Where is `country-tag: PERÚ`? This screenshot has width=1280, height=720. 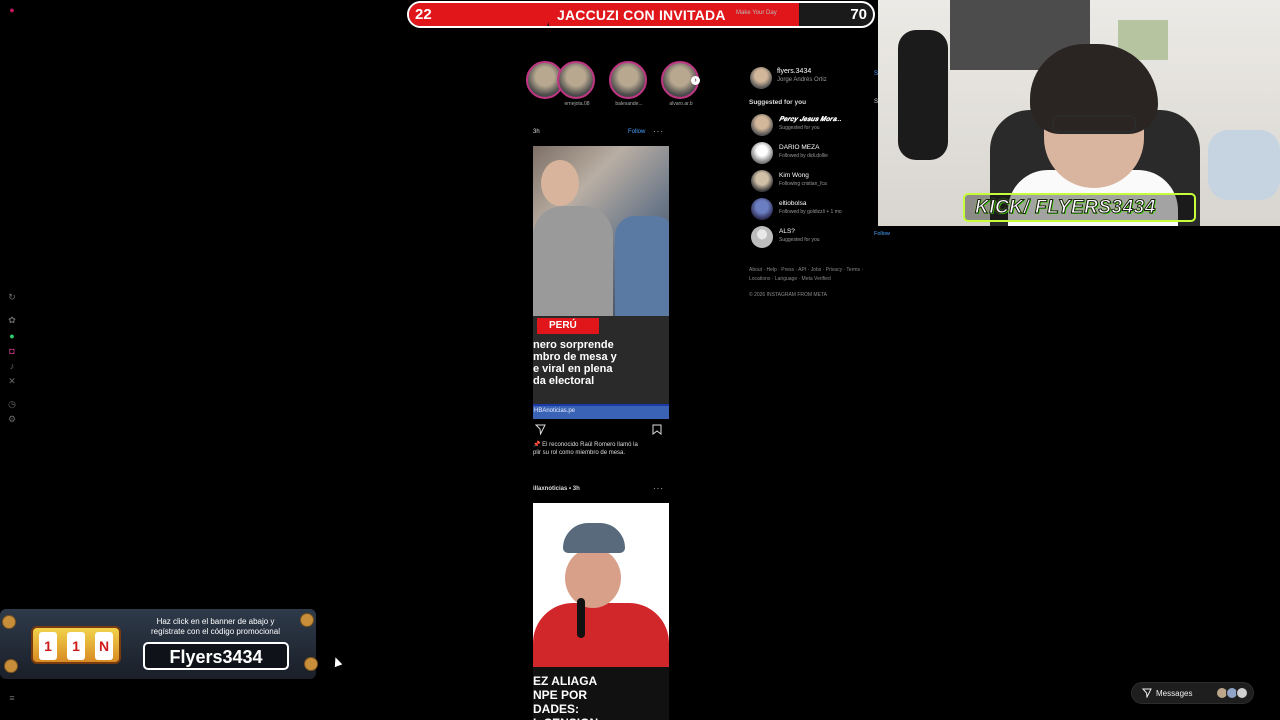 country-tag: PERÚ is located at coordinates (568, 326).